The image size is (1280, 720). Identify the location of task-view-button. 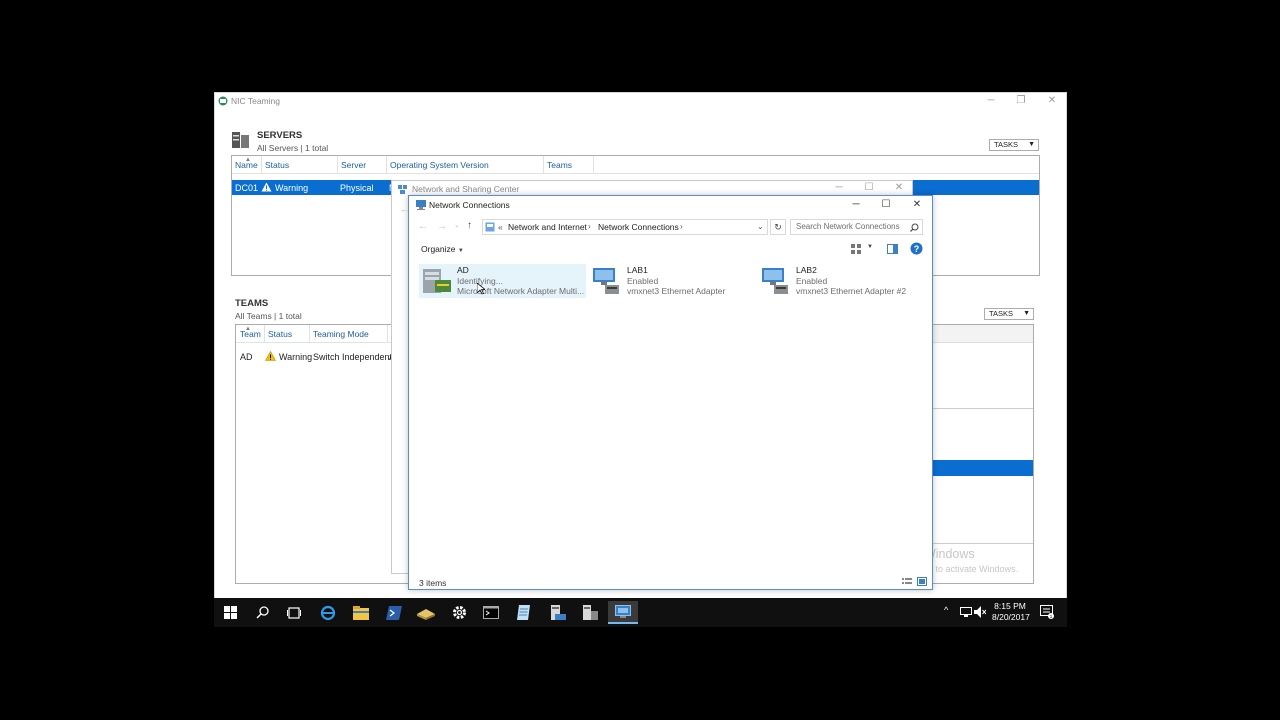
(294, 612).